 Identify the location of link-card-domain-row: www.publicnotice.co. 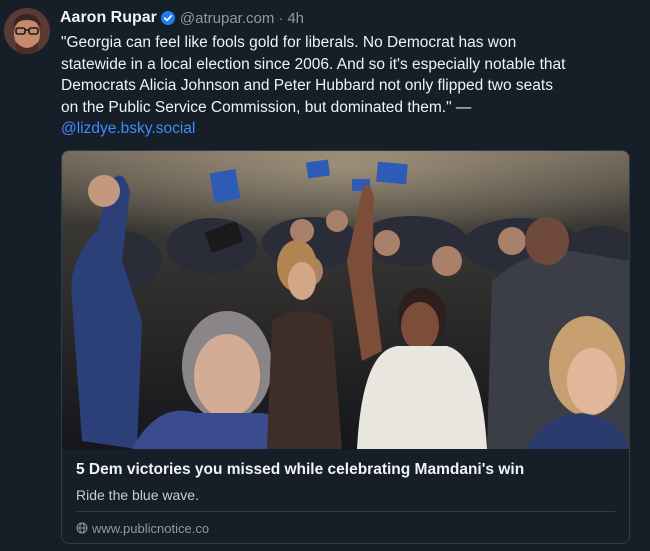
(142, 528).